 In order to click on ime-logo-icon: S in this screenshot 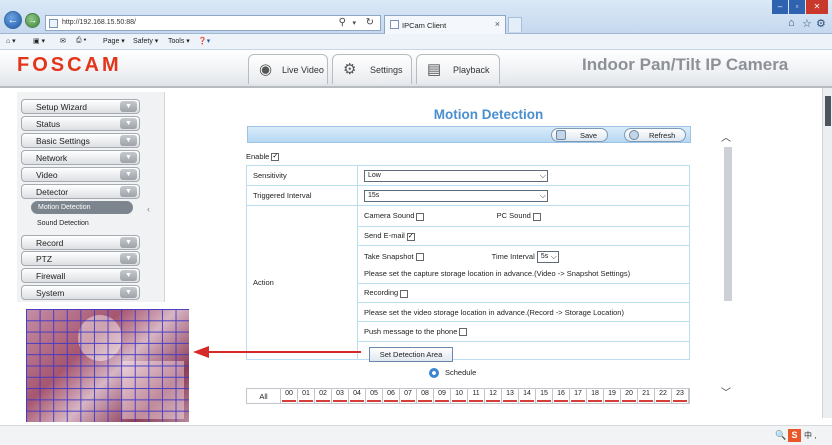, I will do `click(794, 435)`.